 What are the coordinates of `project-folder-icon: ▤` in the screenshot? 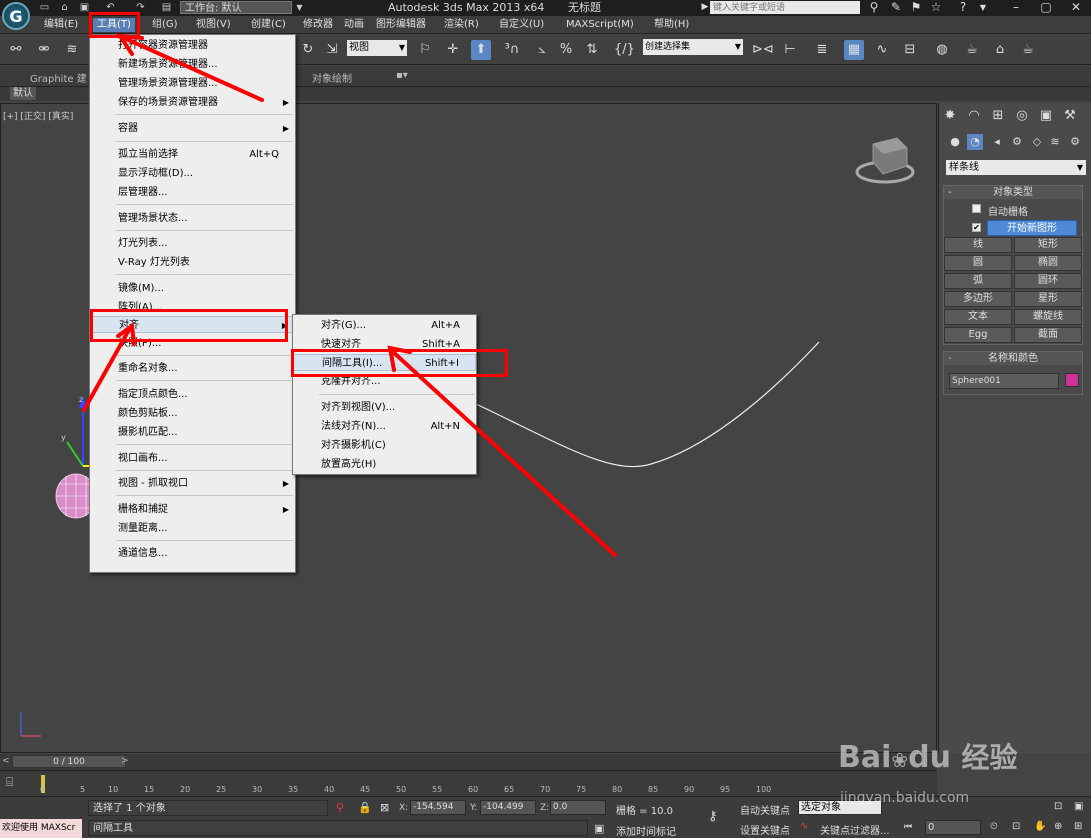 It's located at (166, 7).